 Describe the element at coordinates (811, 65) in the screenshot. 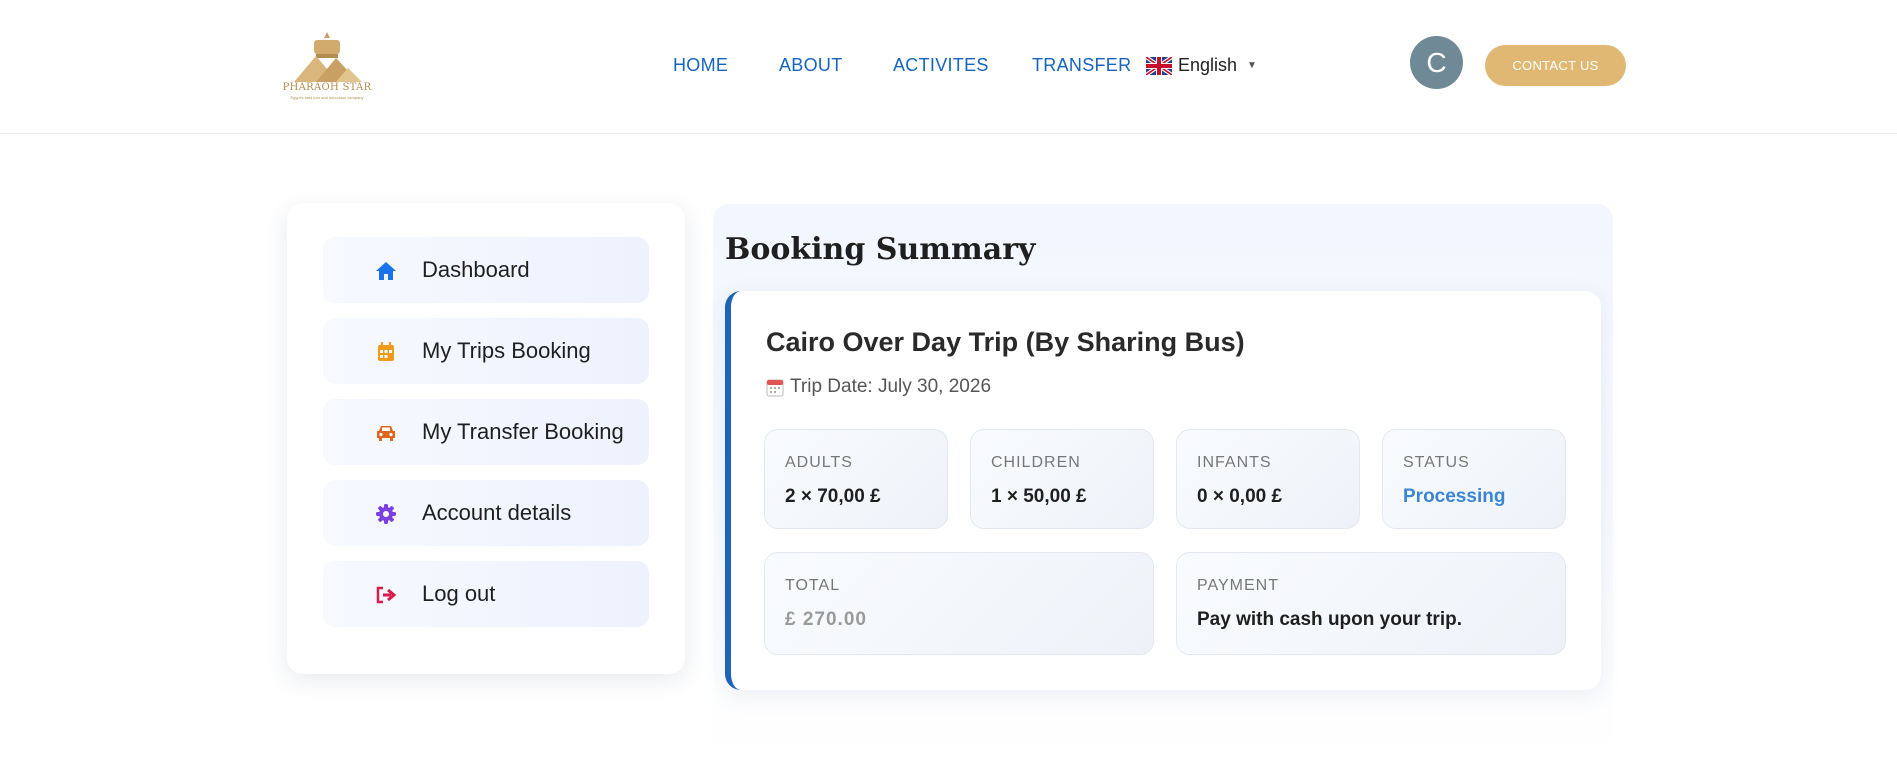

I see `nav-about: ABOUT` at that location.